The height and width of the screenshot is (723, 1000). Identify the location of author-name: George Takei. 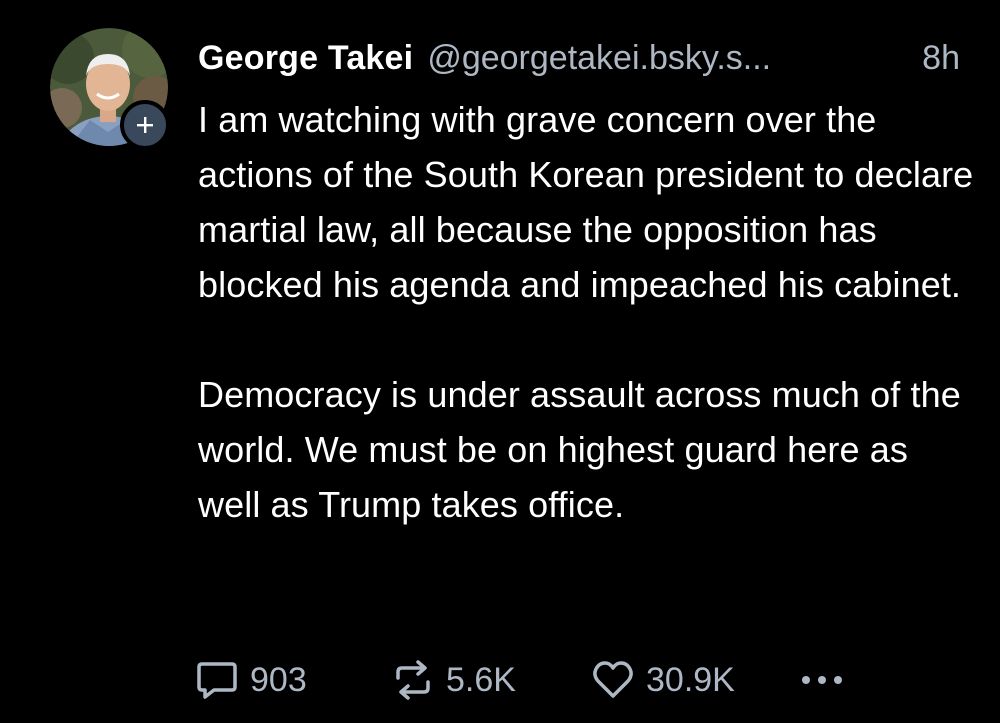
(305, 58).